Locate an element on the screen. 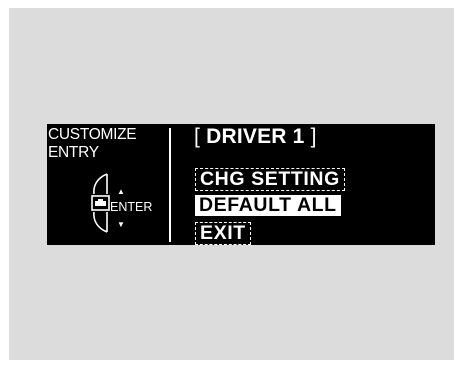 This screenshot has width=463, height=367. customize-entry-label: CUSTOMIZE ENTRY is located at coordinates (92, 144).